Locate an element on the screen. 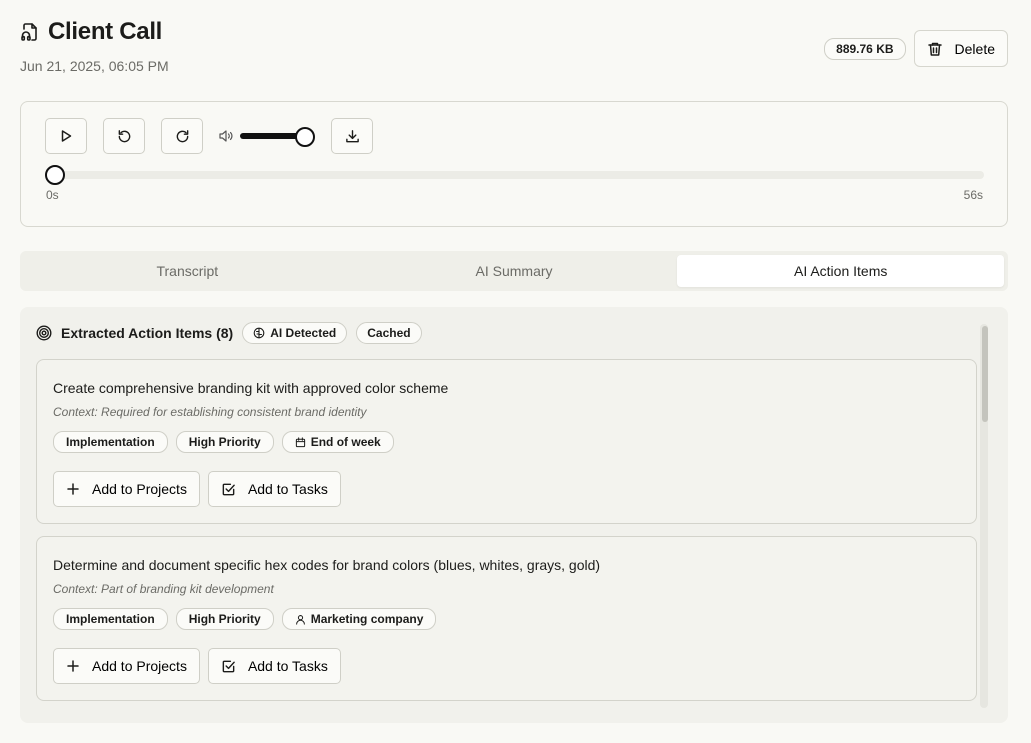 The image size is (1031, 743). current-time: 0s is located at coordinates (52, 195).